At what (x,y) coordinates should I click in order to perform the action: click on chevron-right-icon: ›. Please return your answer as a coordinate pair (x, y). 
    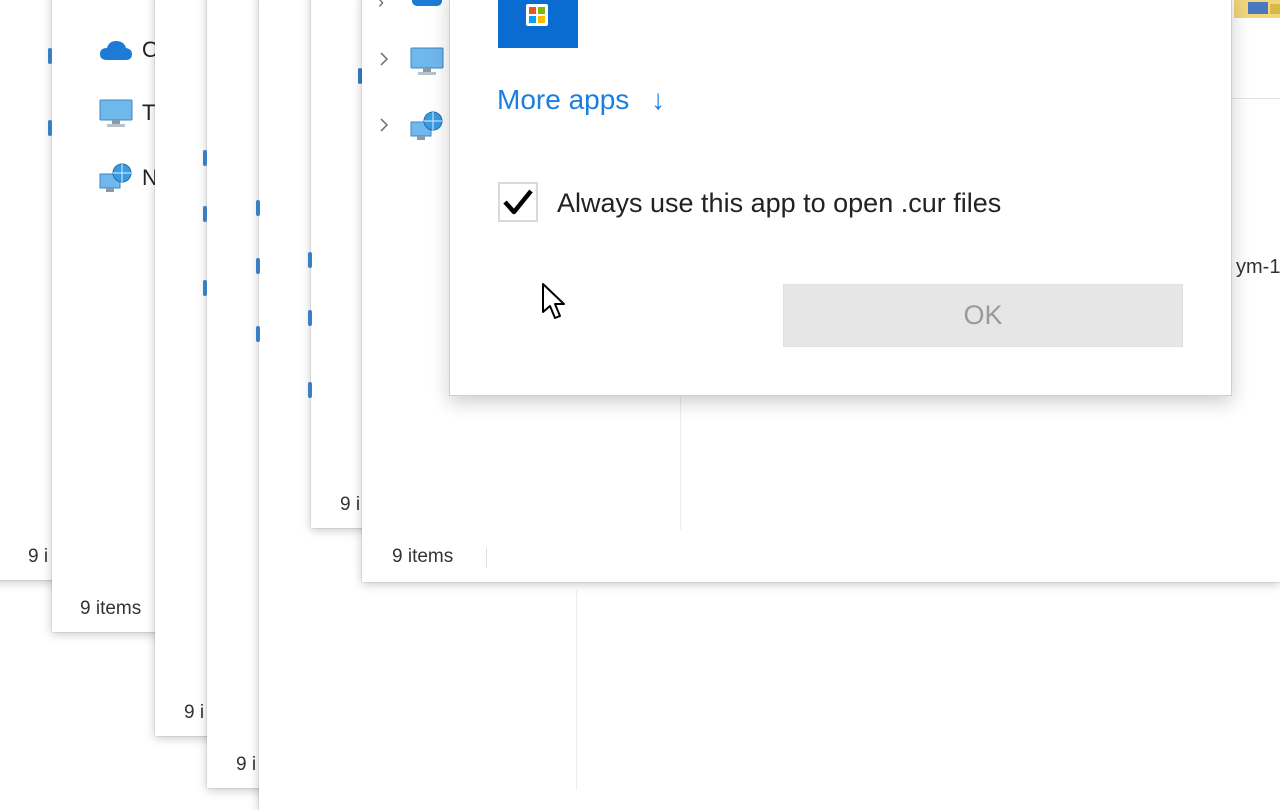
    Looking at the image, I should click on (381, 6).